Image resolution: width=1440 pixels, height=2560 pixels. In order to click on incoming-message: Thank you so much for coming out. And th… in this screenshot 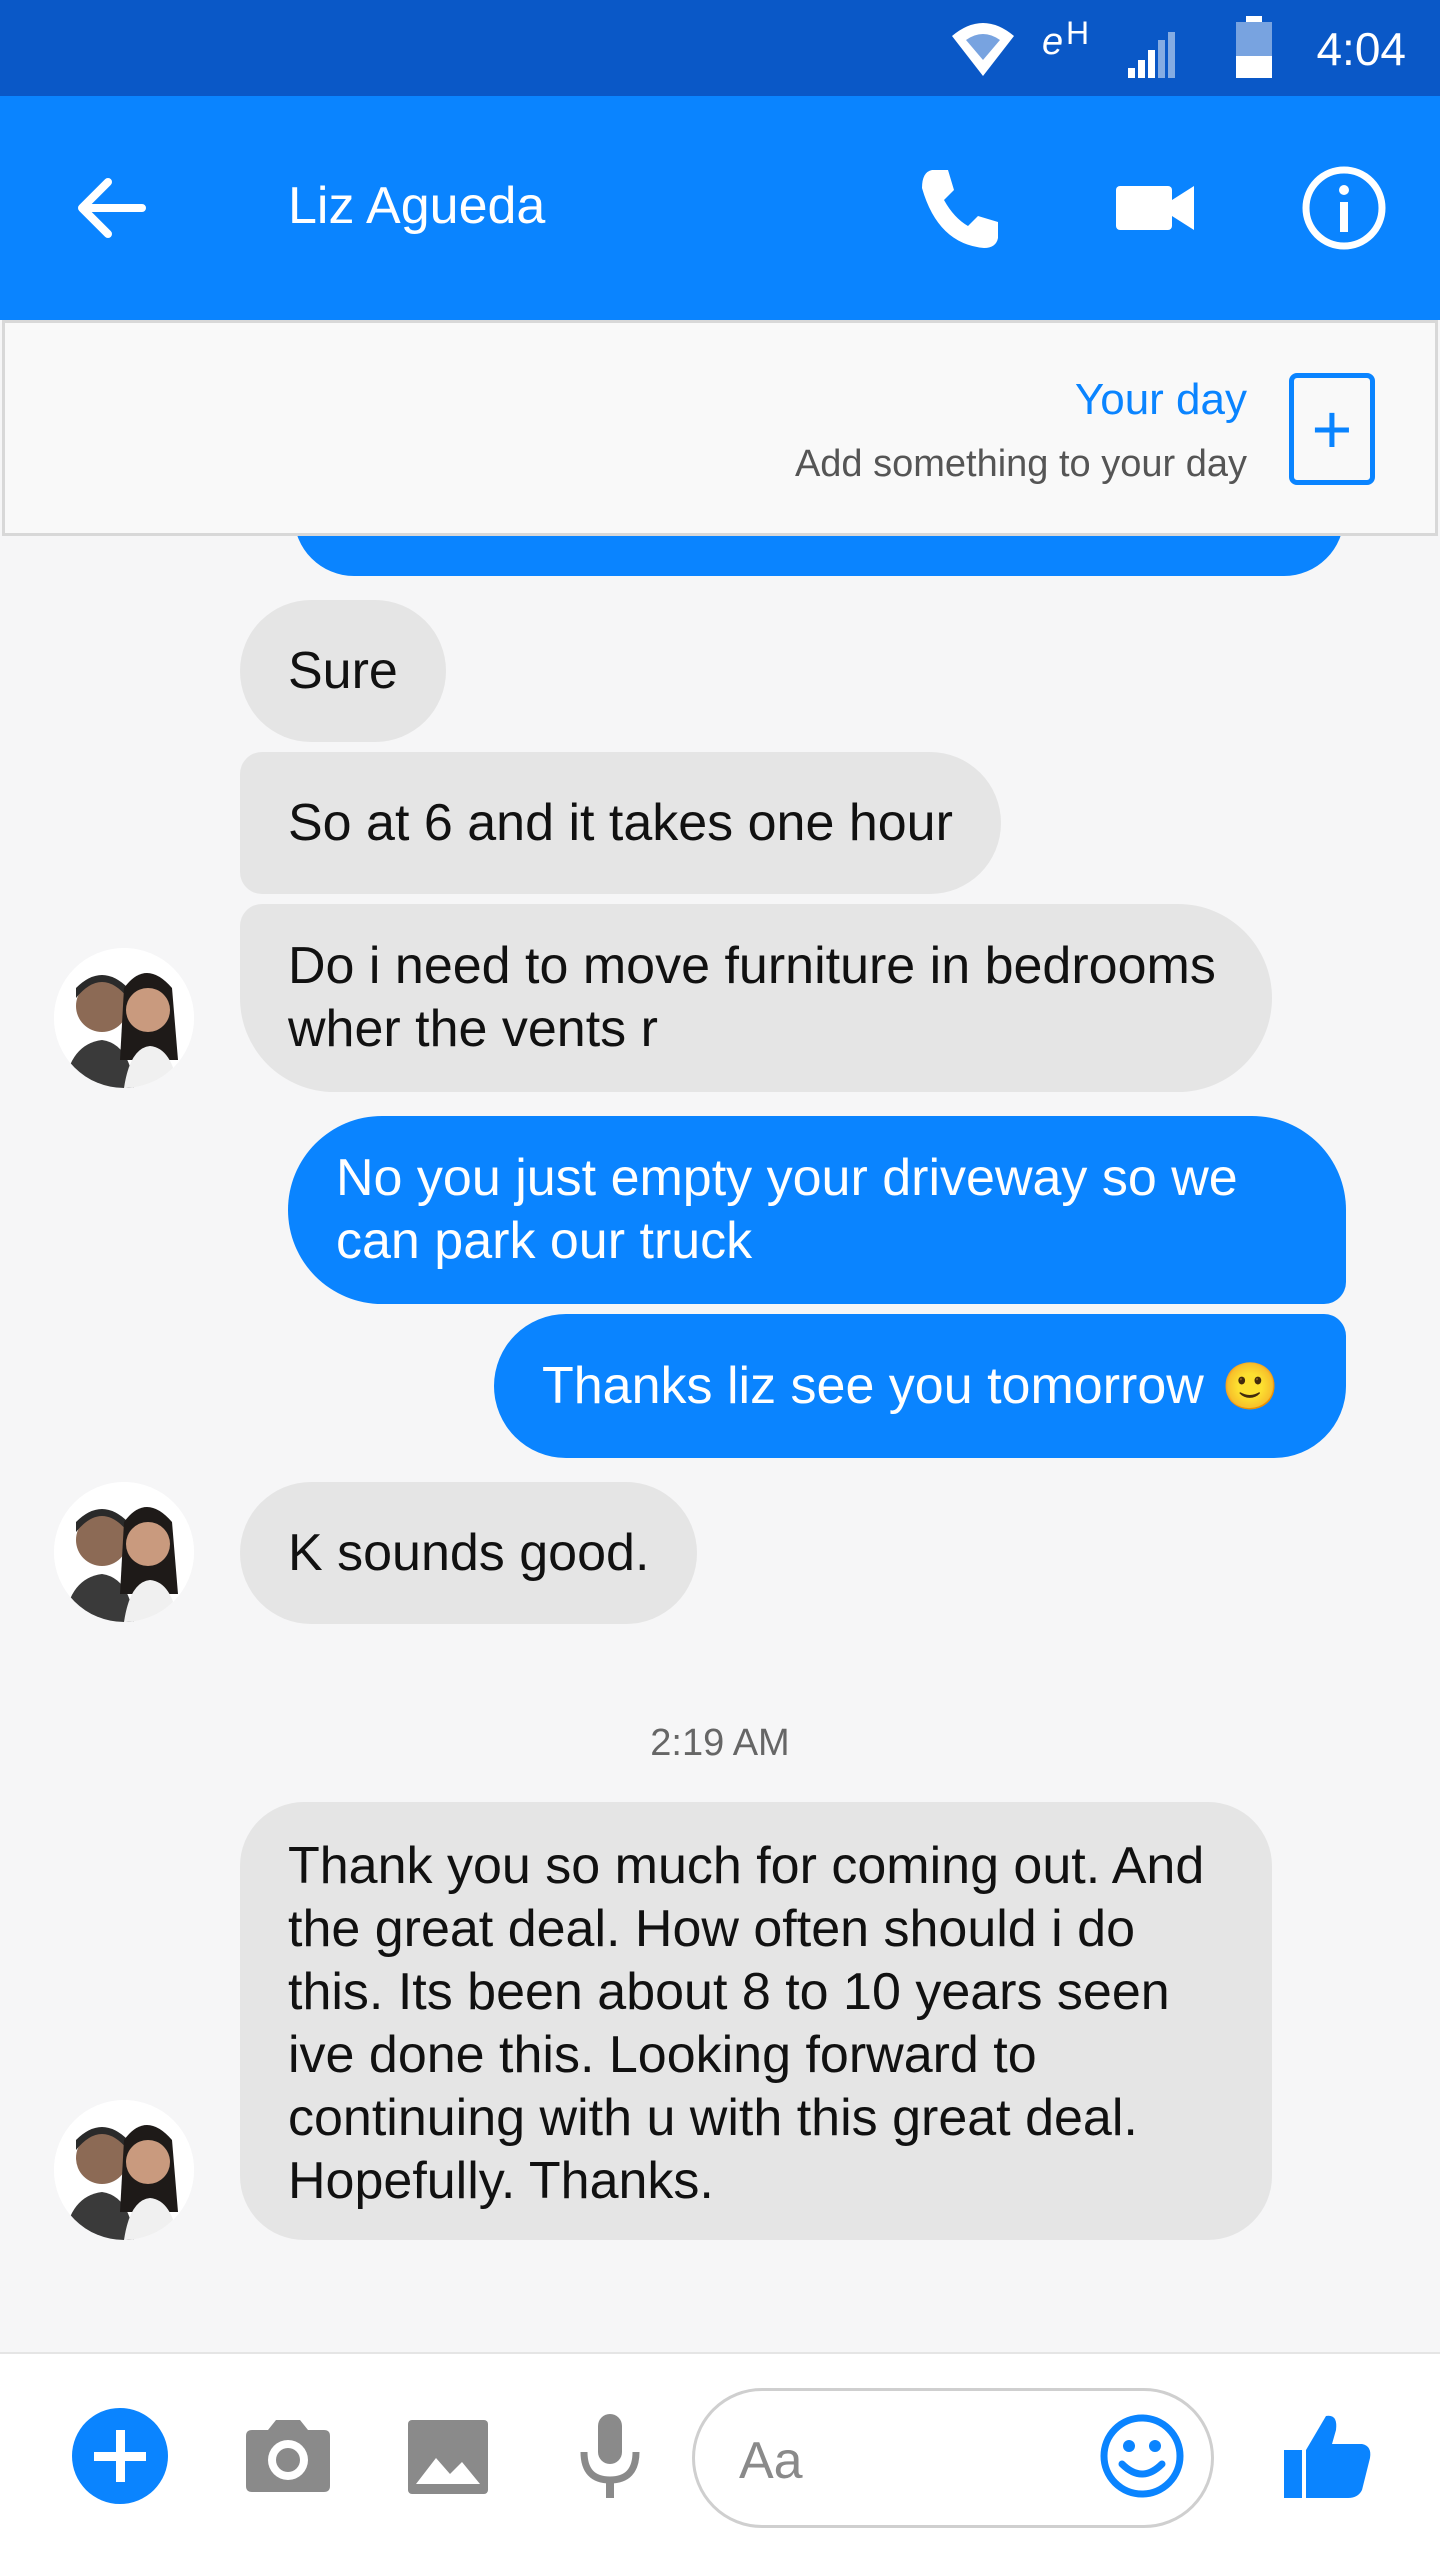, I will do `click(756, 2021)`.